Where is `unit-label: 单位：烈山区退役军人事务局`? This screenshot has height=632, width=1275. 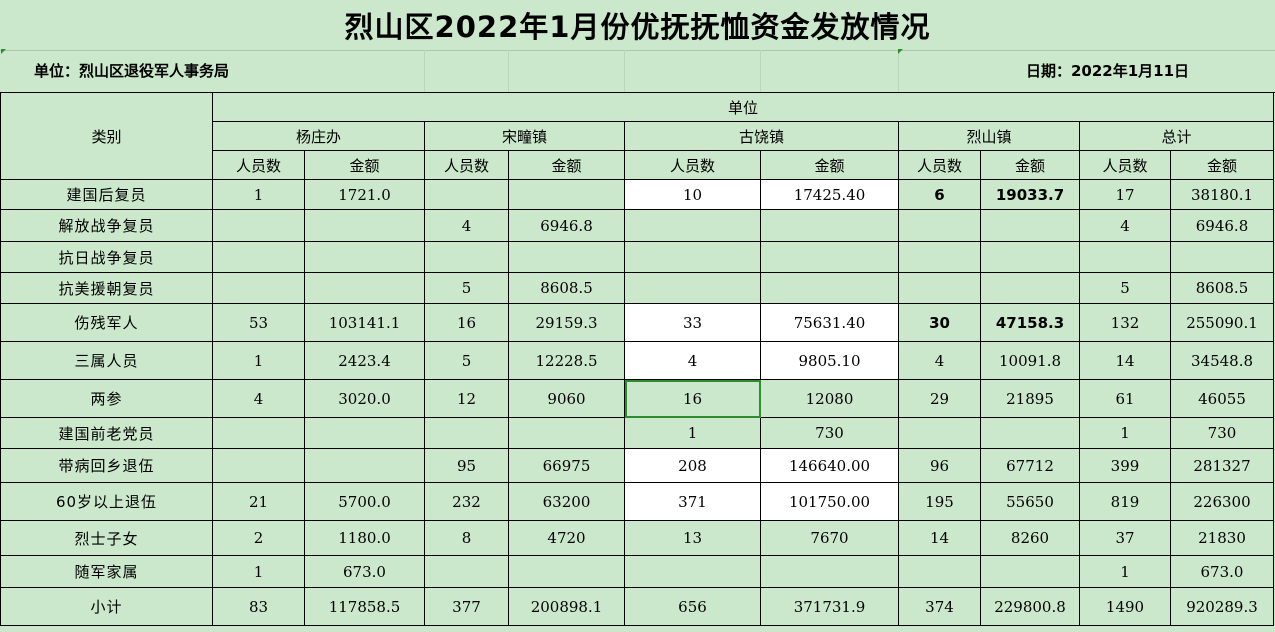
unit-label: 单位：烈山区退役军人事务局 is located at coordinates (131, 71).